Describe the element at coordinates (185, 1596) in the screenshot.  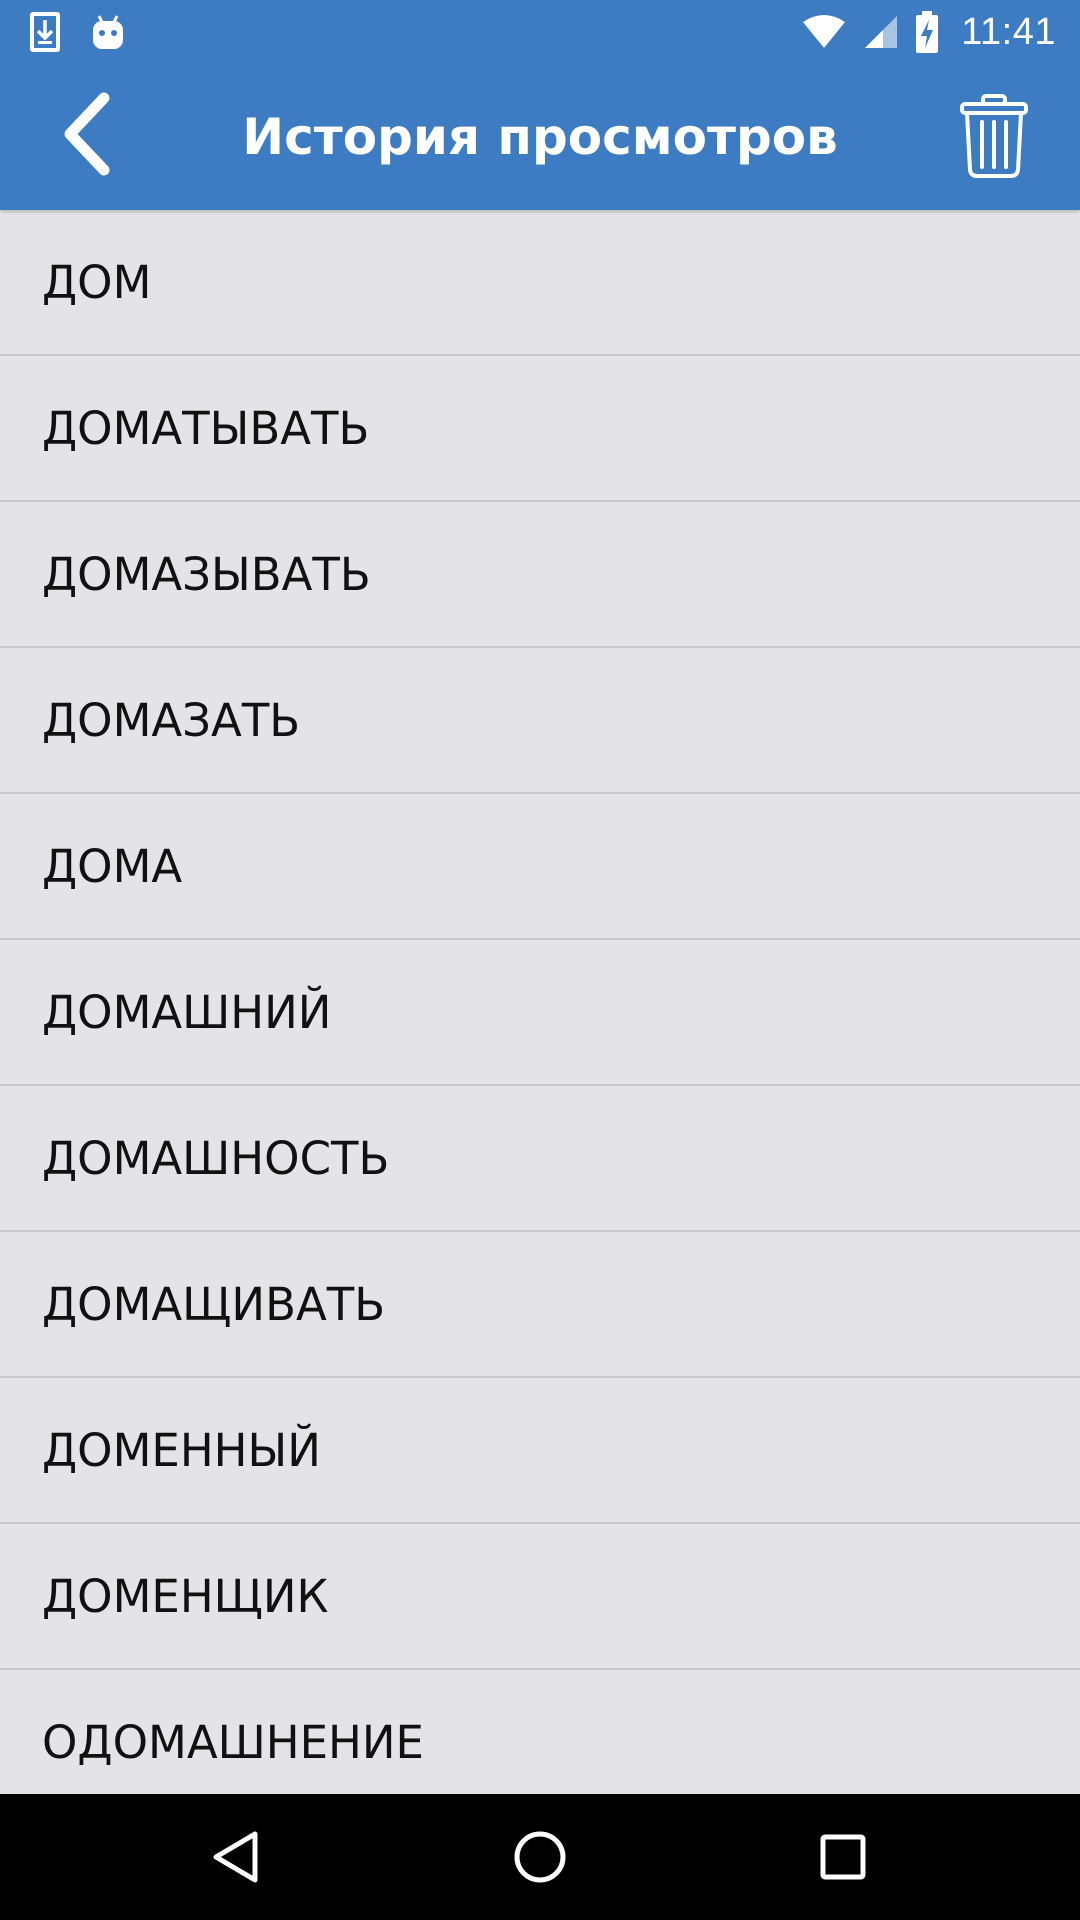
I see `list-item-label: ДОМЕНЩИК` at that location.